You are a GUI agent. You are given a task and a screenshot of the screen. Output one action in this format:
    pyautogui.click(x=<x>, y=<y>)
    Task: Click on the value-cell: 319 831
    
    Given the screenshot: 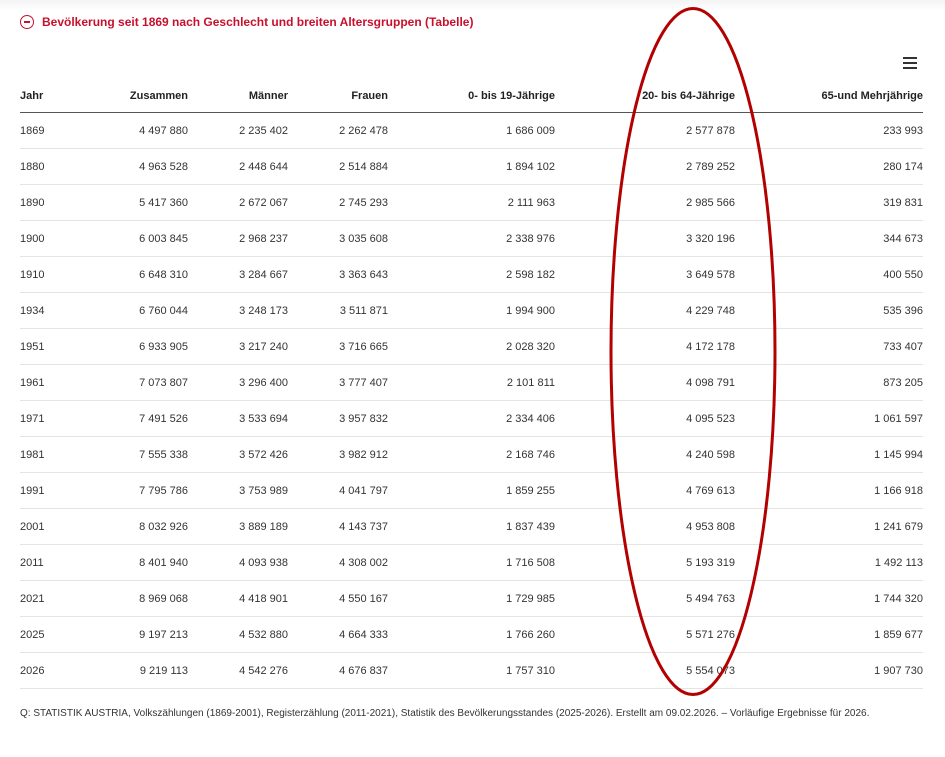 What is the action you would take?
    pyautogui.click(x=829, y=202)
    